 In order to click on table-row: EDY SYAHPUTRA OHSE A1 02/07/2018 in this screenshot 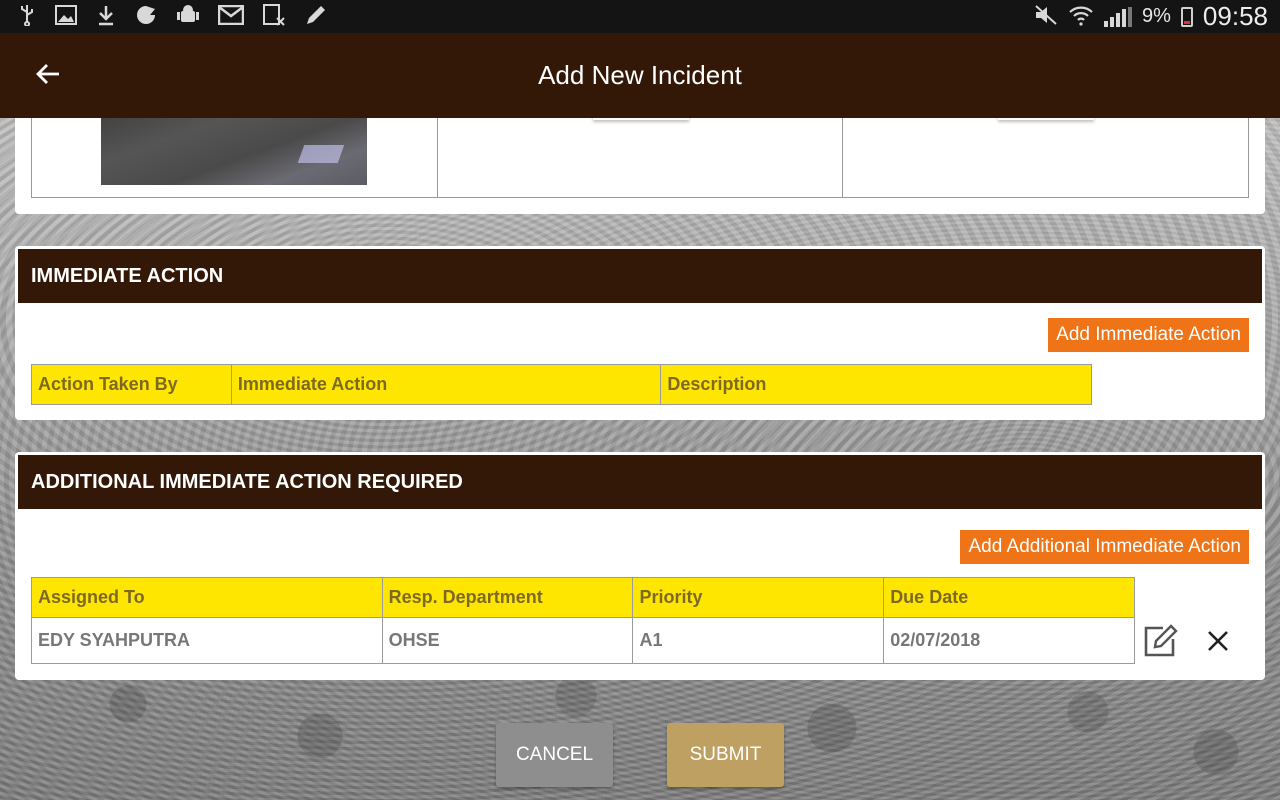, I will do `click(583, 640)`.